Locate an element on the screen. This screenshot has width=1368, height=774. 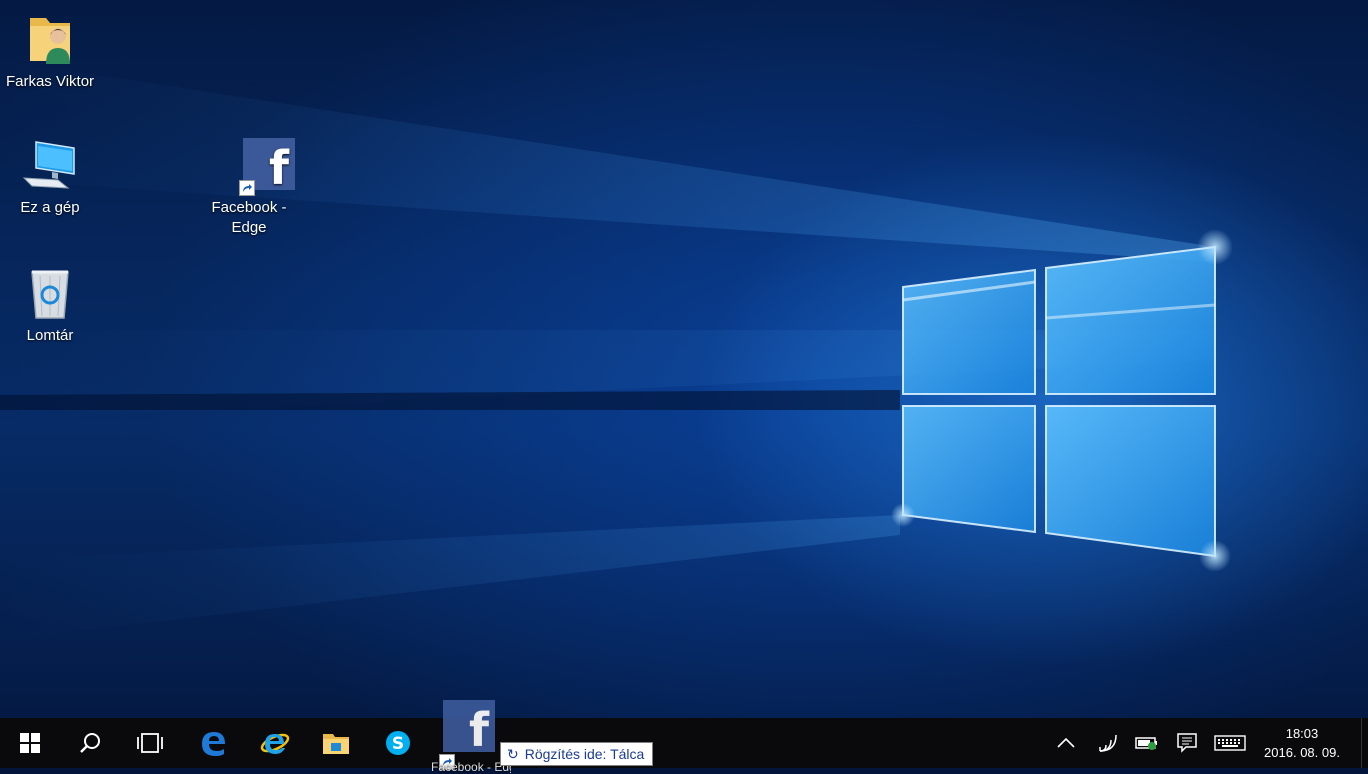
desktop-icon-user-folder: Farkas Viktor is located at coordinates (50, 52).